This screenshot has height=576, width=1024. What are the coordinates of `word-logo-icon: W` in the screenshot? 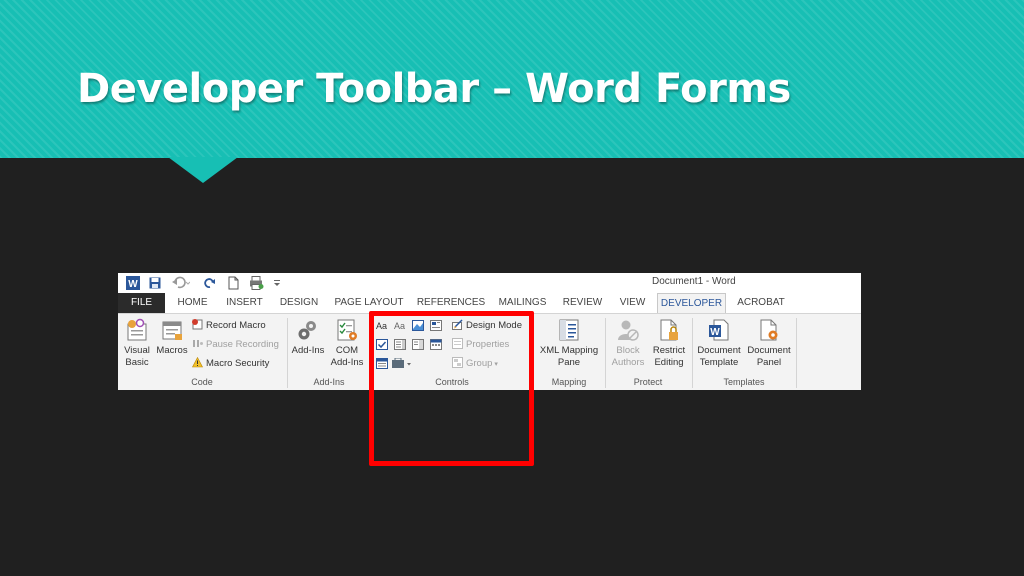 It's located at (133, 283).